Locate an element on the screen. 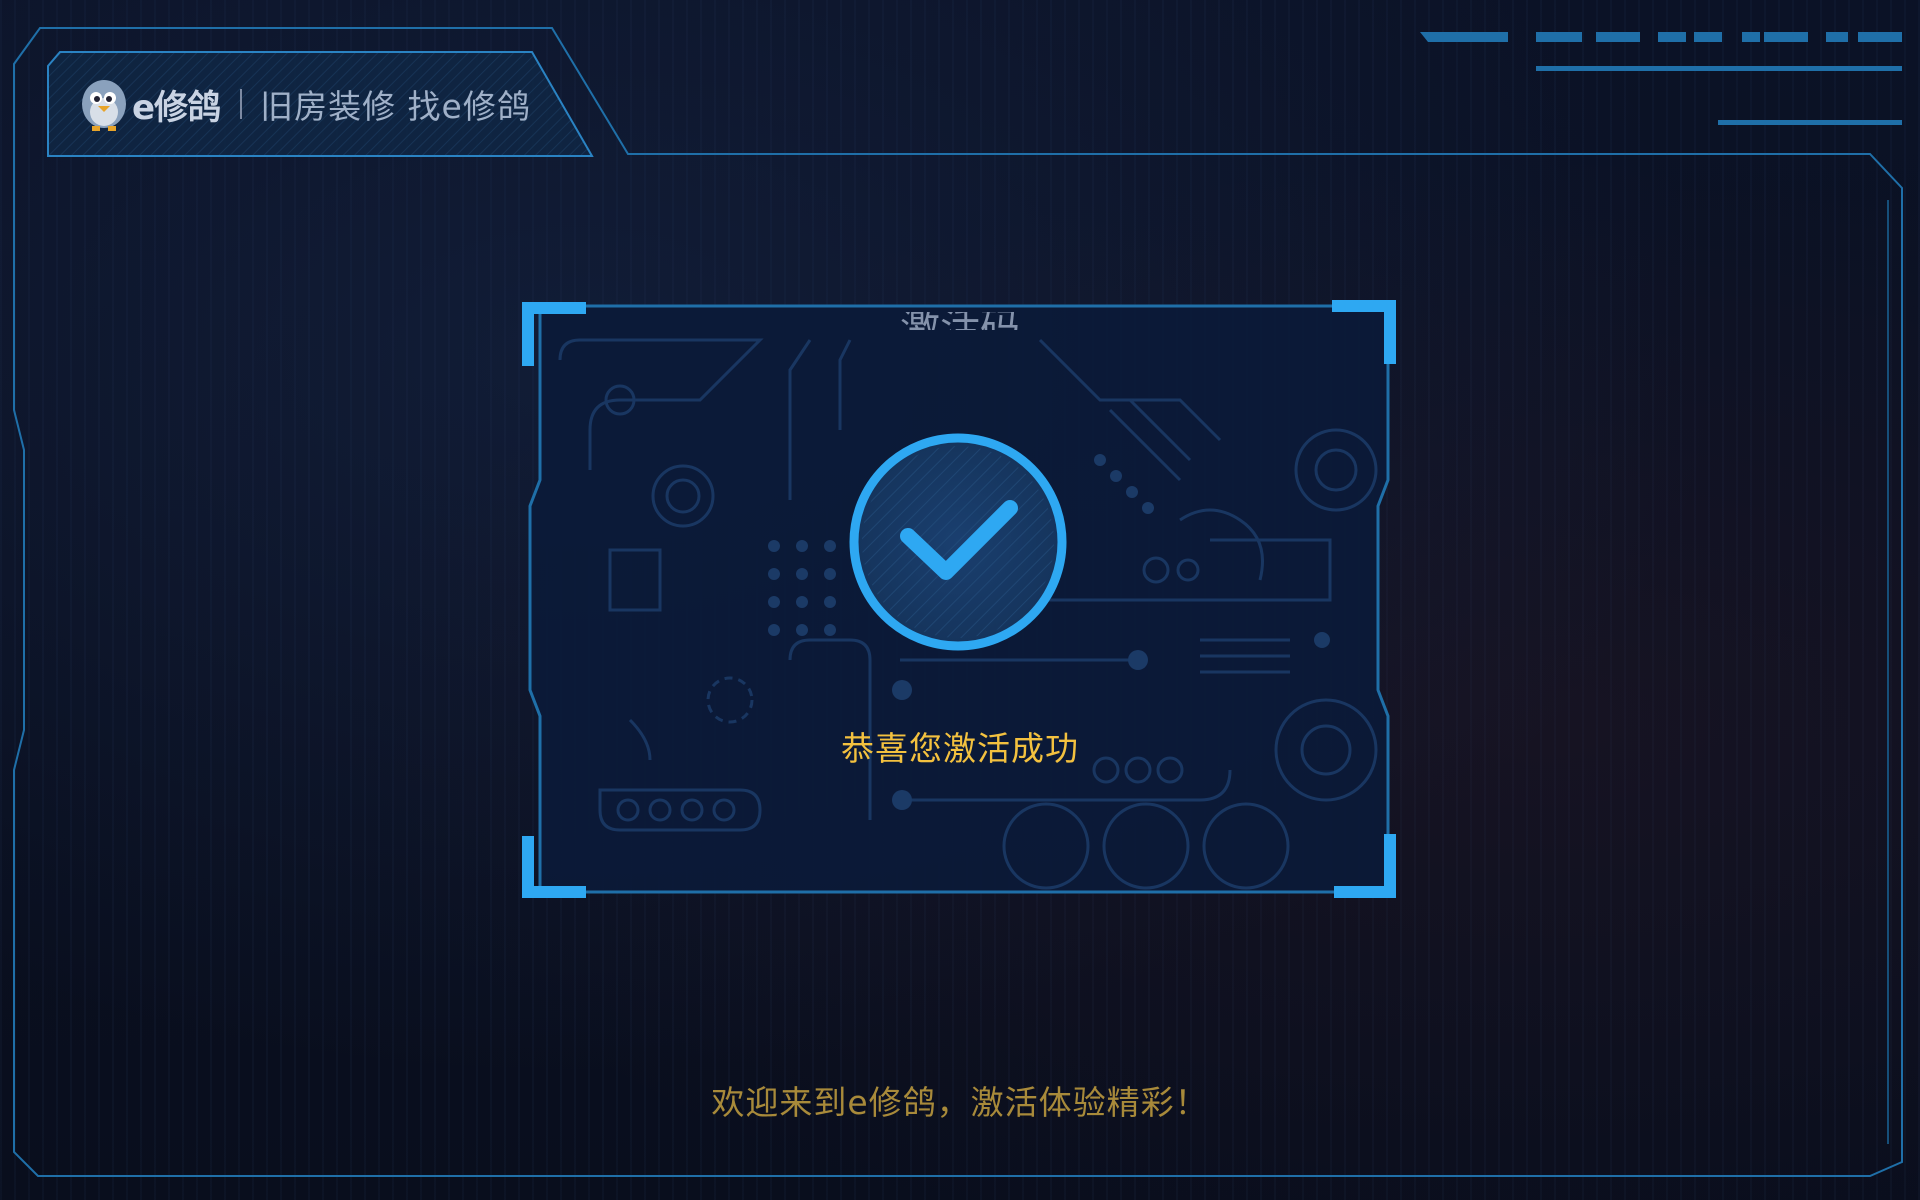 This screenshot has height=1200, width=1920. slogan: 旧房装修 找e修鸽 is located at coordinates (395, 106).